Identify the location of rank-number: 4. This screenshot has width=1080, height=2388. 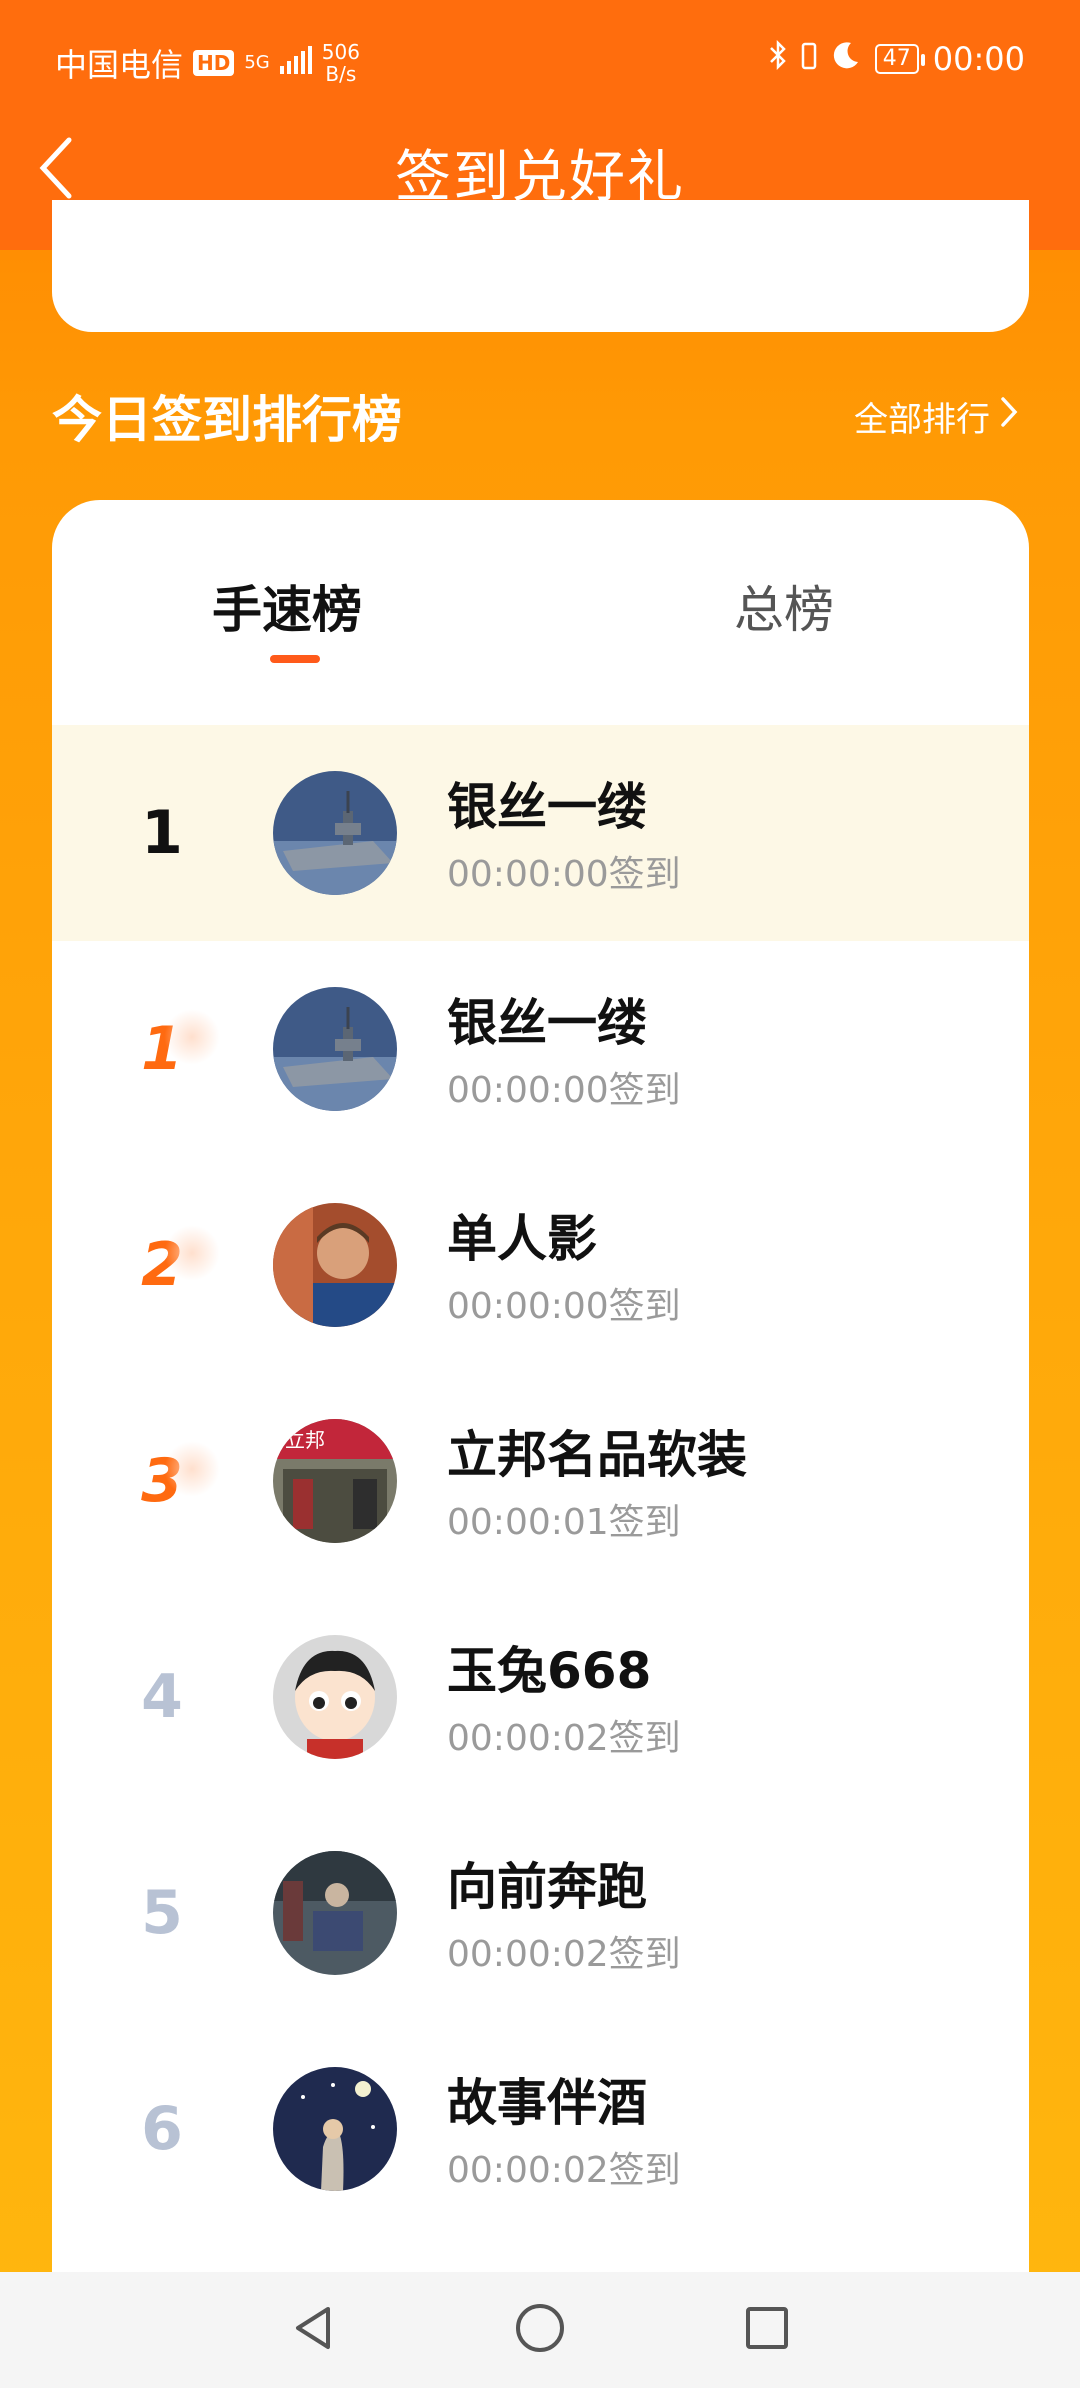
(162, 1697).